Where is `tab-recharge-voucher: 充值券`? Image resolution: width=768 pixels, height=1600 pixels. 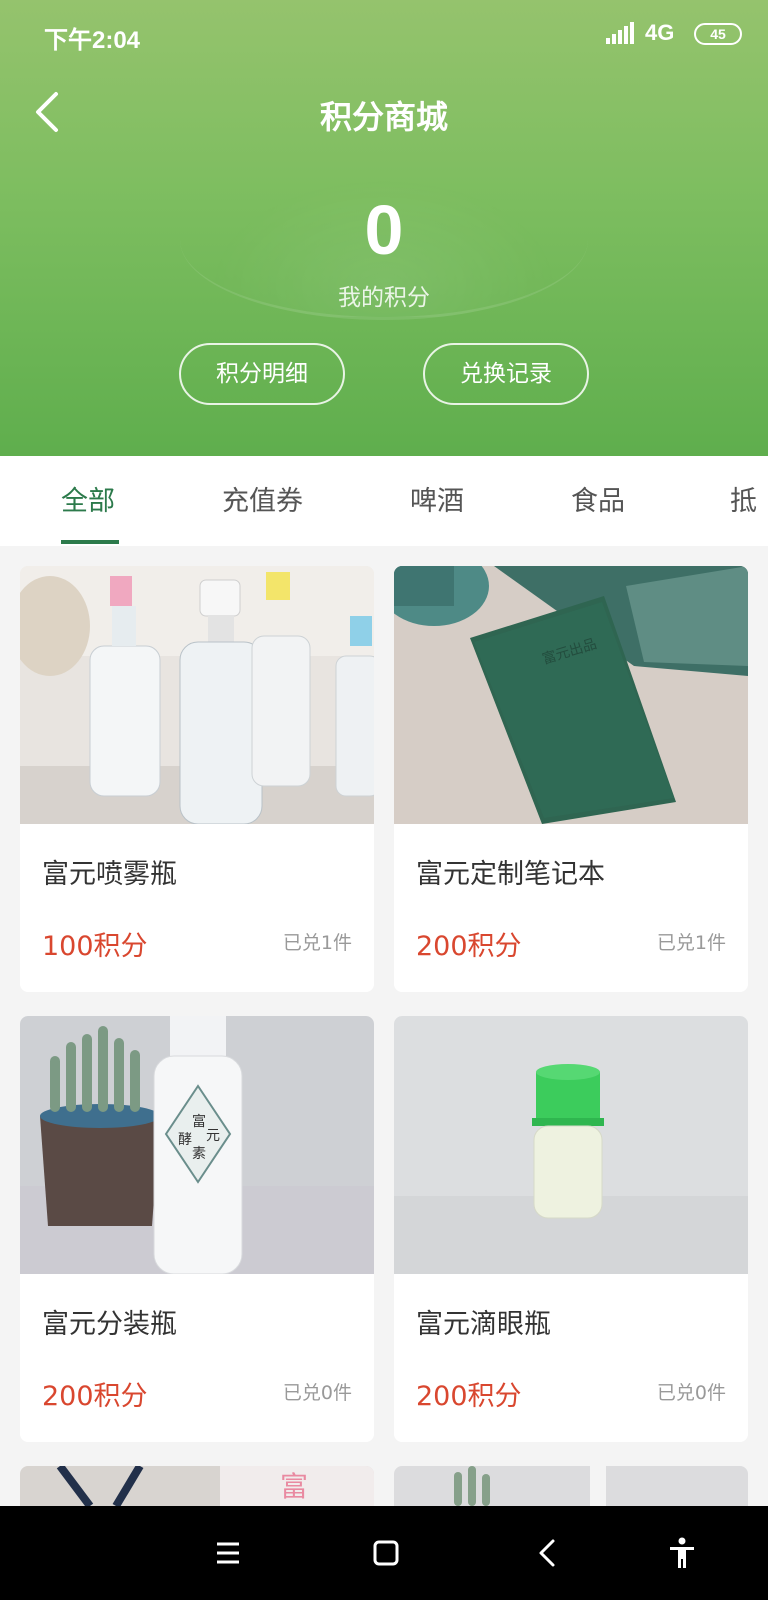 tab-recharge-voucher: 充值券 is located at coordinates (262, 501).